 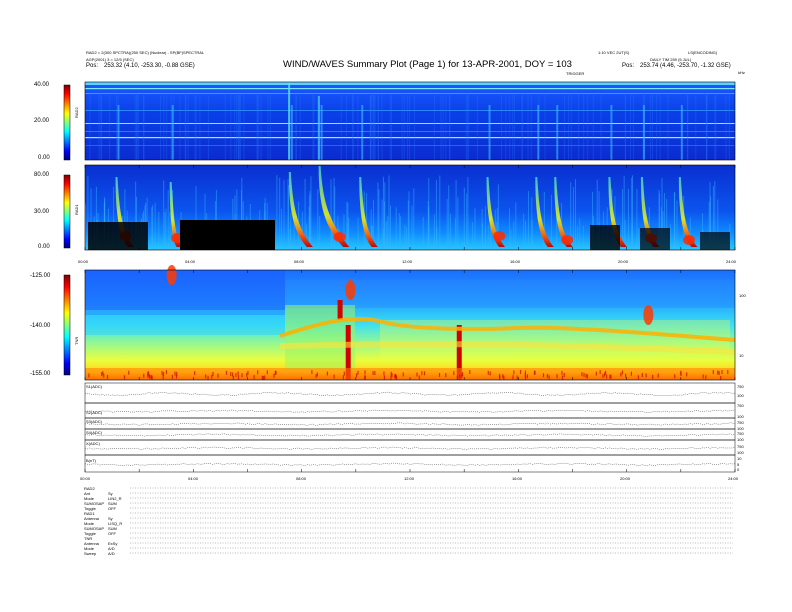 What do you see at coordinates (94, 386) in the screenshot?
I see `ts-row-label: S1(ADC)` at bounding box center [94, 386].